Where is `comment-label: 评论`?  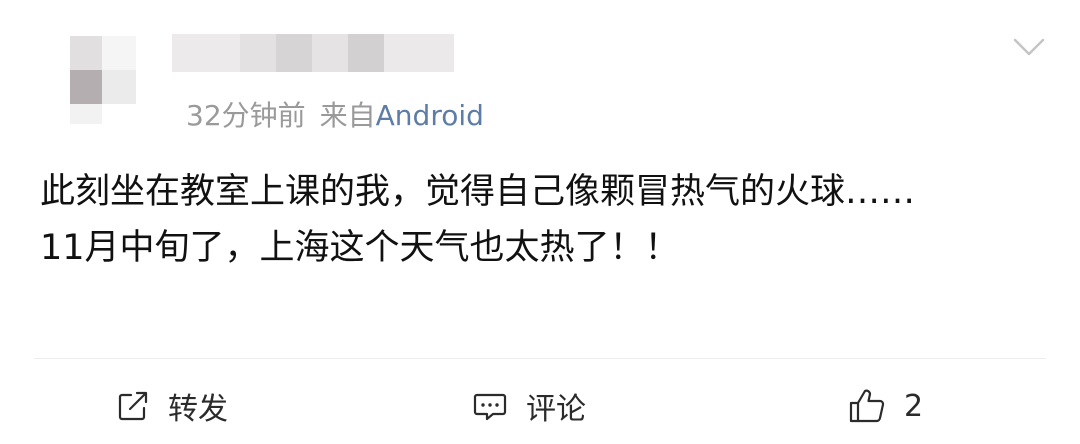
comment-label: 评论 is located at coordinates (556, 409).